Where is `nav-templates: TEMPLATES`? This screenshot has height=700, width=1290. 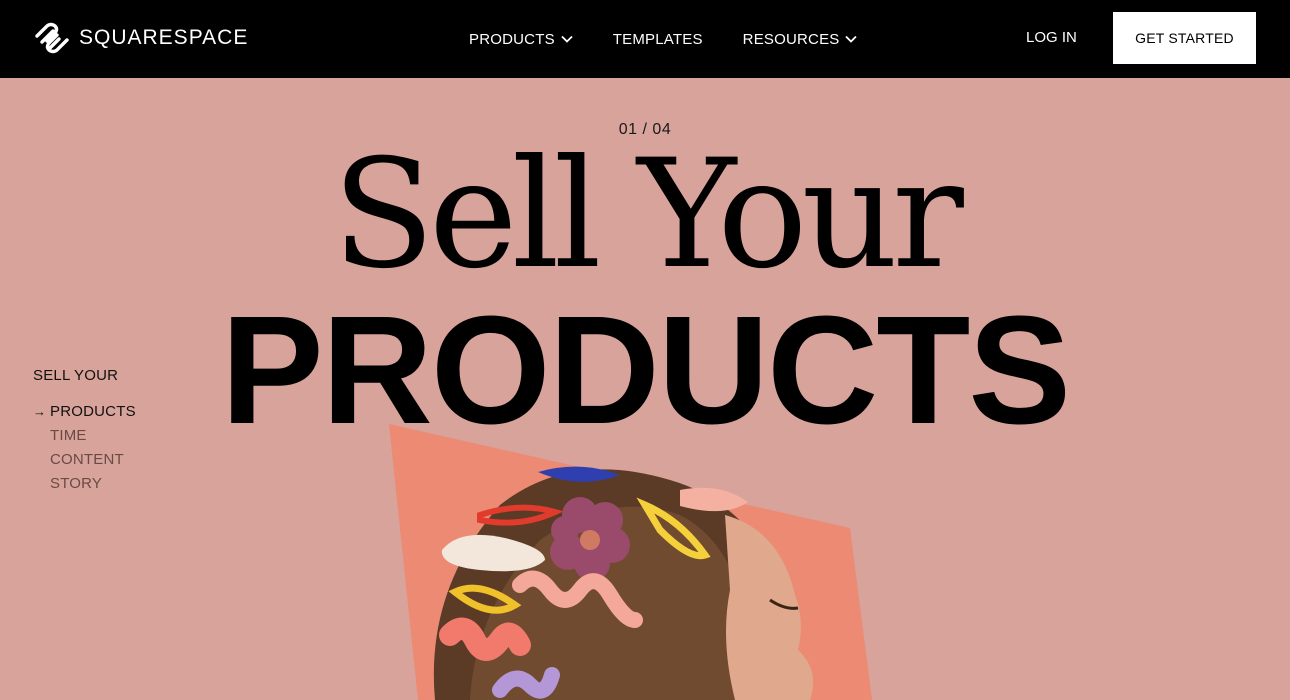
nav-templates: TEMPLATES is located at coordinates (658, 39).